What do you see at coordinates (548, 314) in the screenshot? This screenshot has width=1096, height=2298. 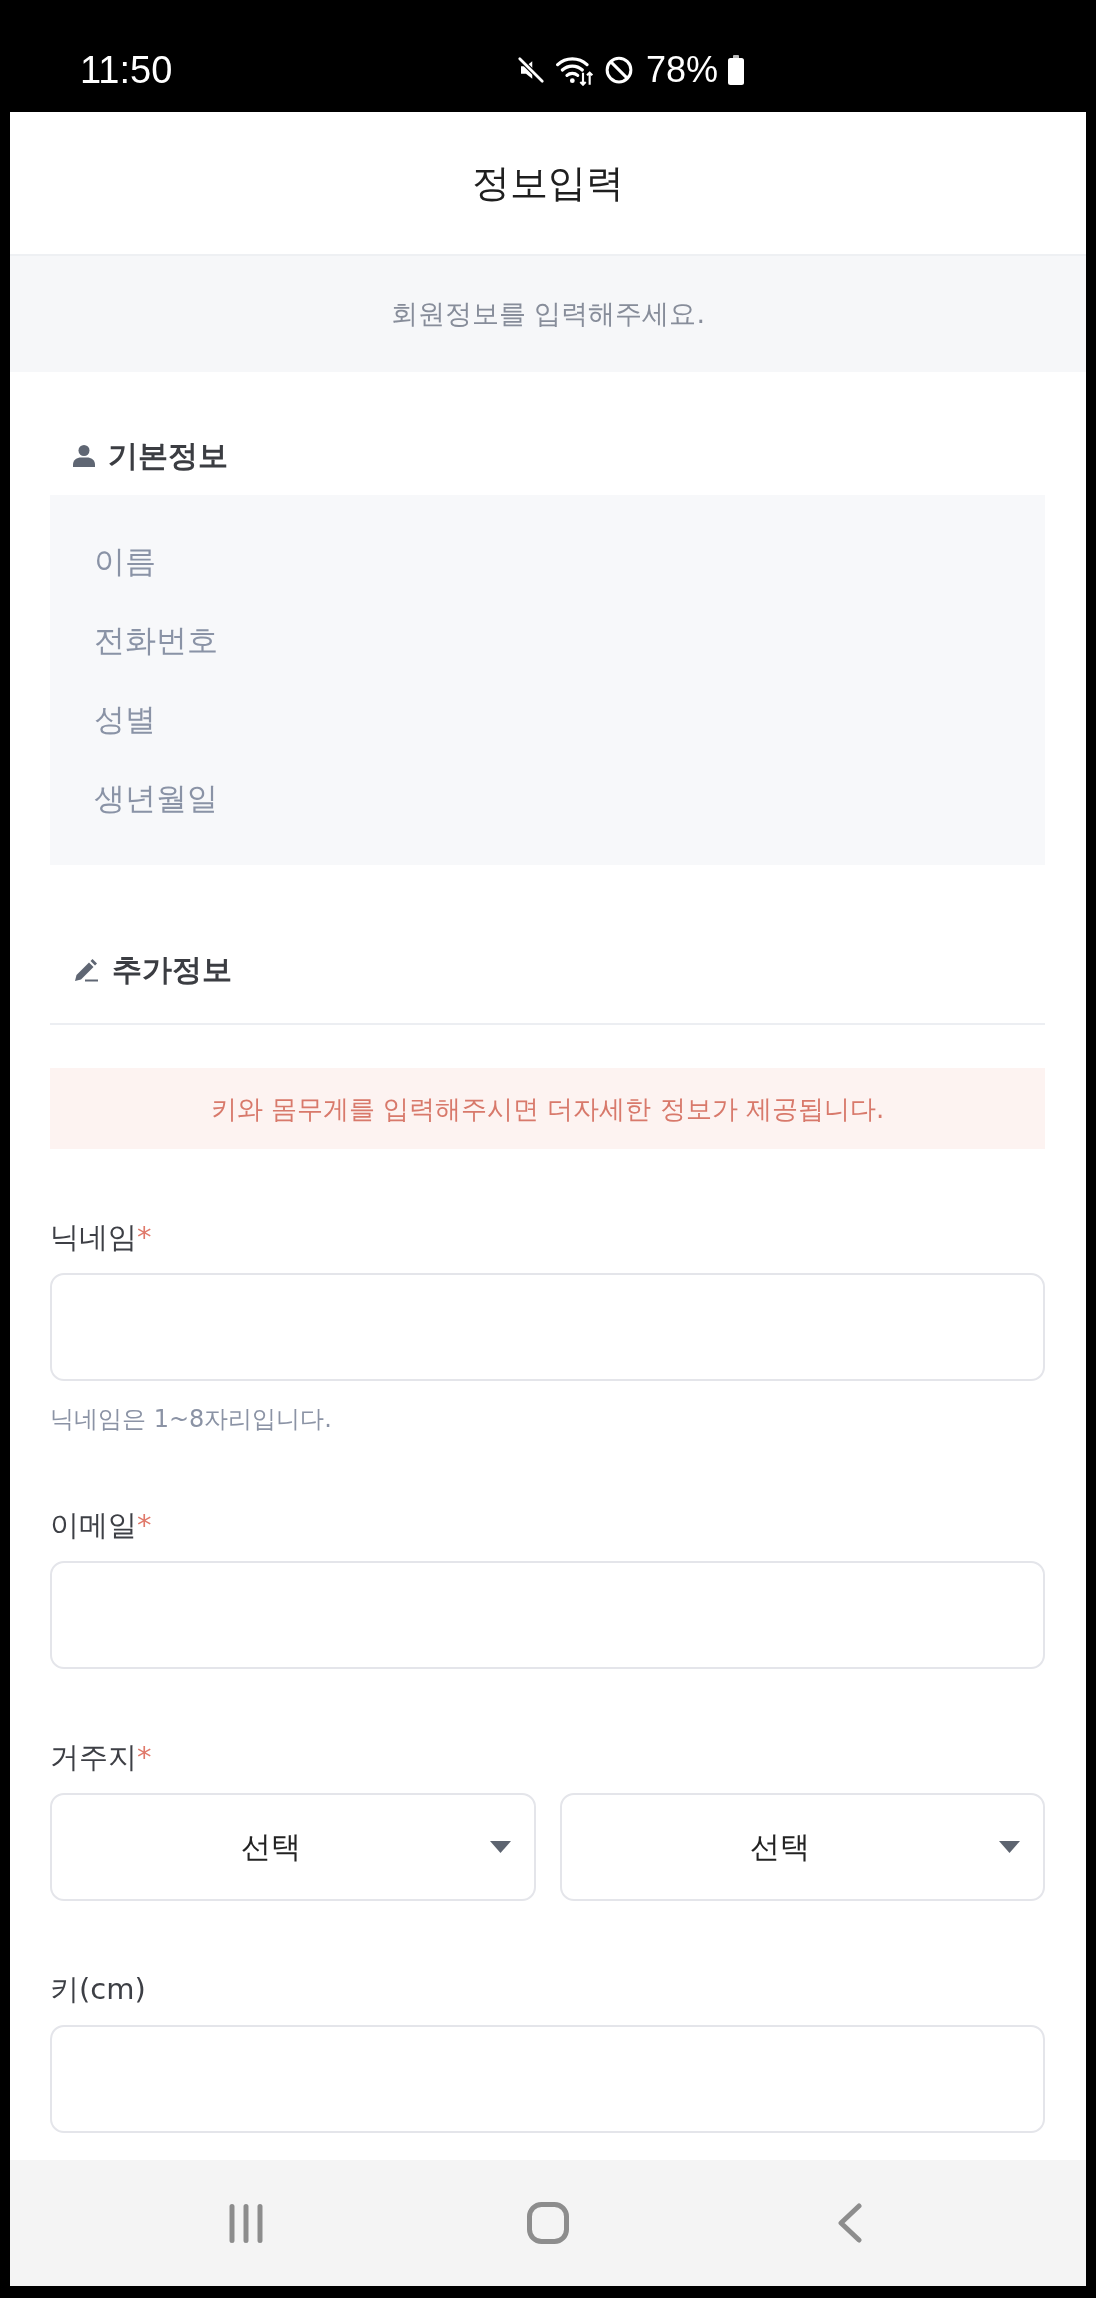 I see `intro-text: 회원정보를 입력해주세요.` at bounding box center [548, 314].